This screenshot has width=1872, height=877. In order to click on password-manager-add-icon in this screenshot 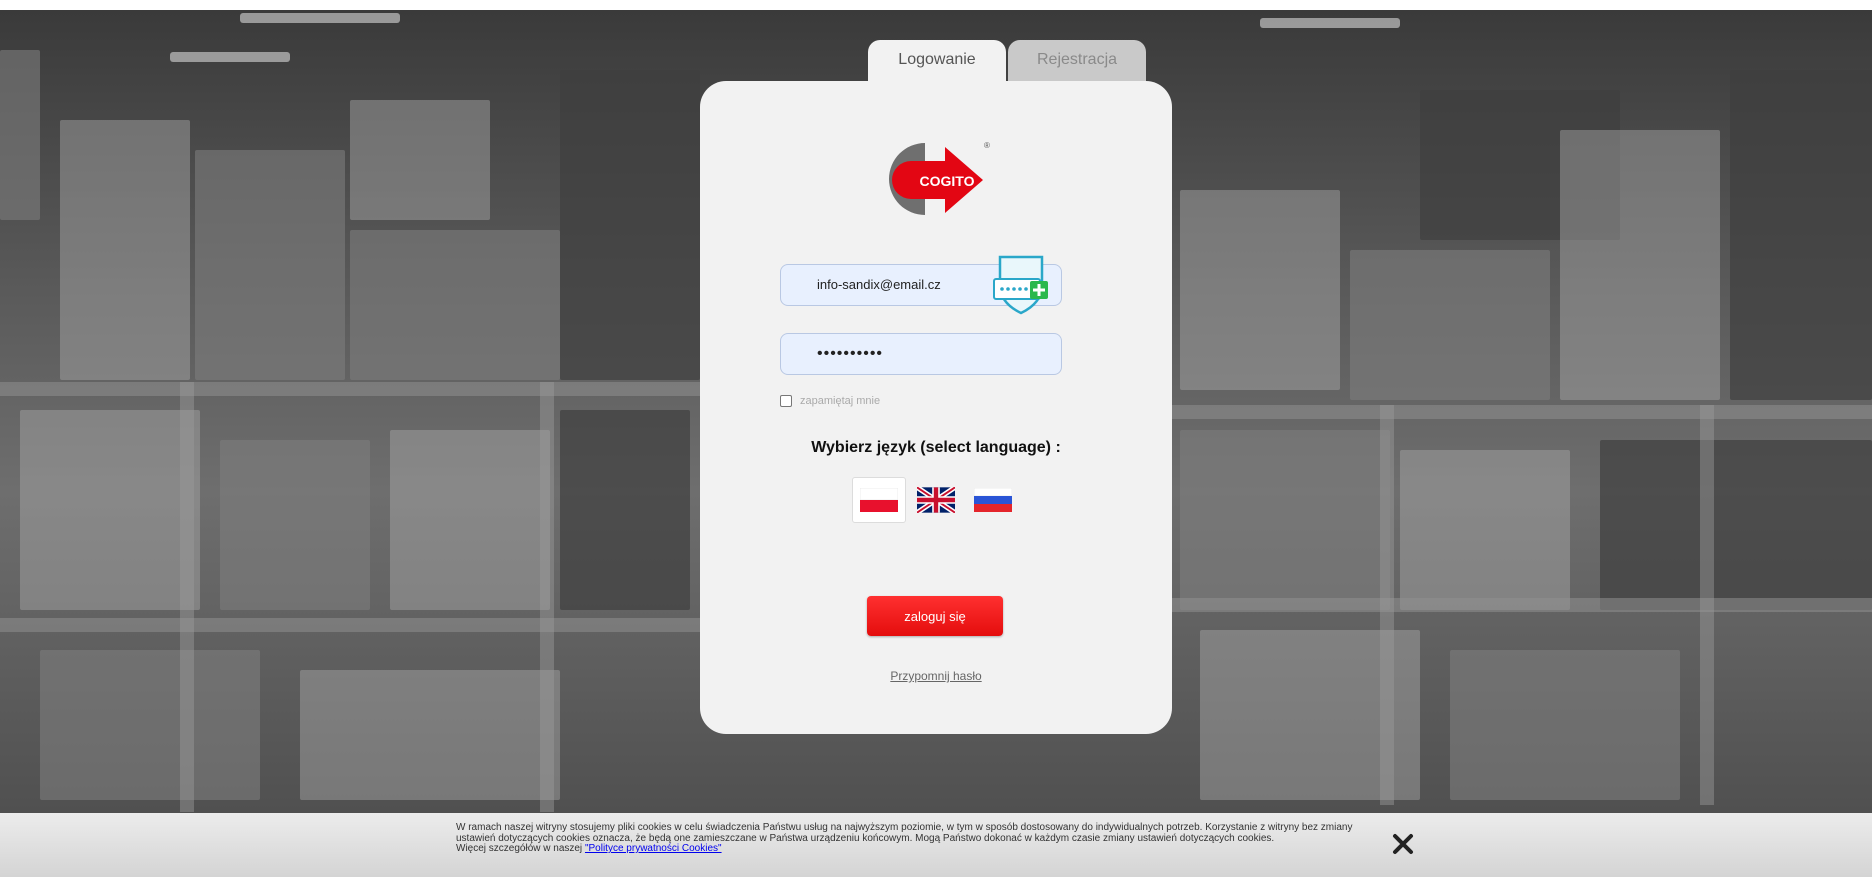, I will do `click(1021, 284)`.